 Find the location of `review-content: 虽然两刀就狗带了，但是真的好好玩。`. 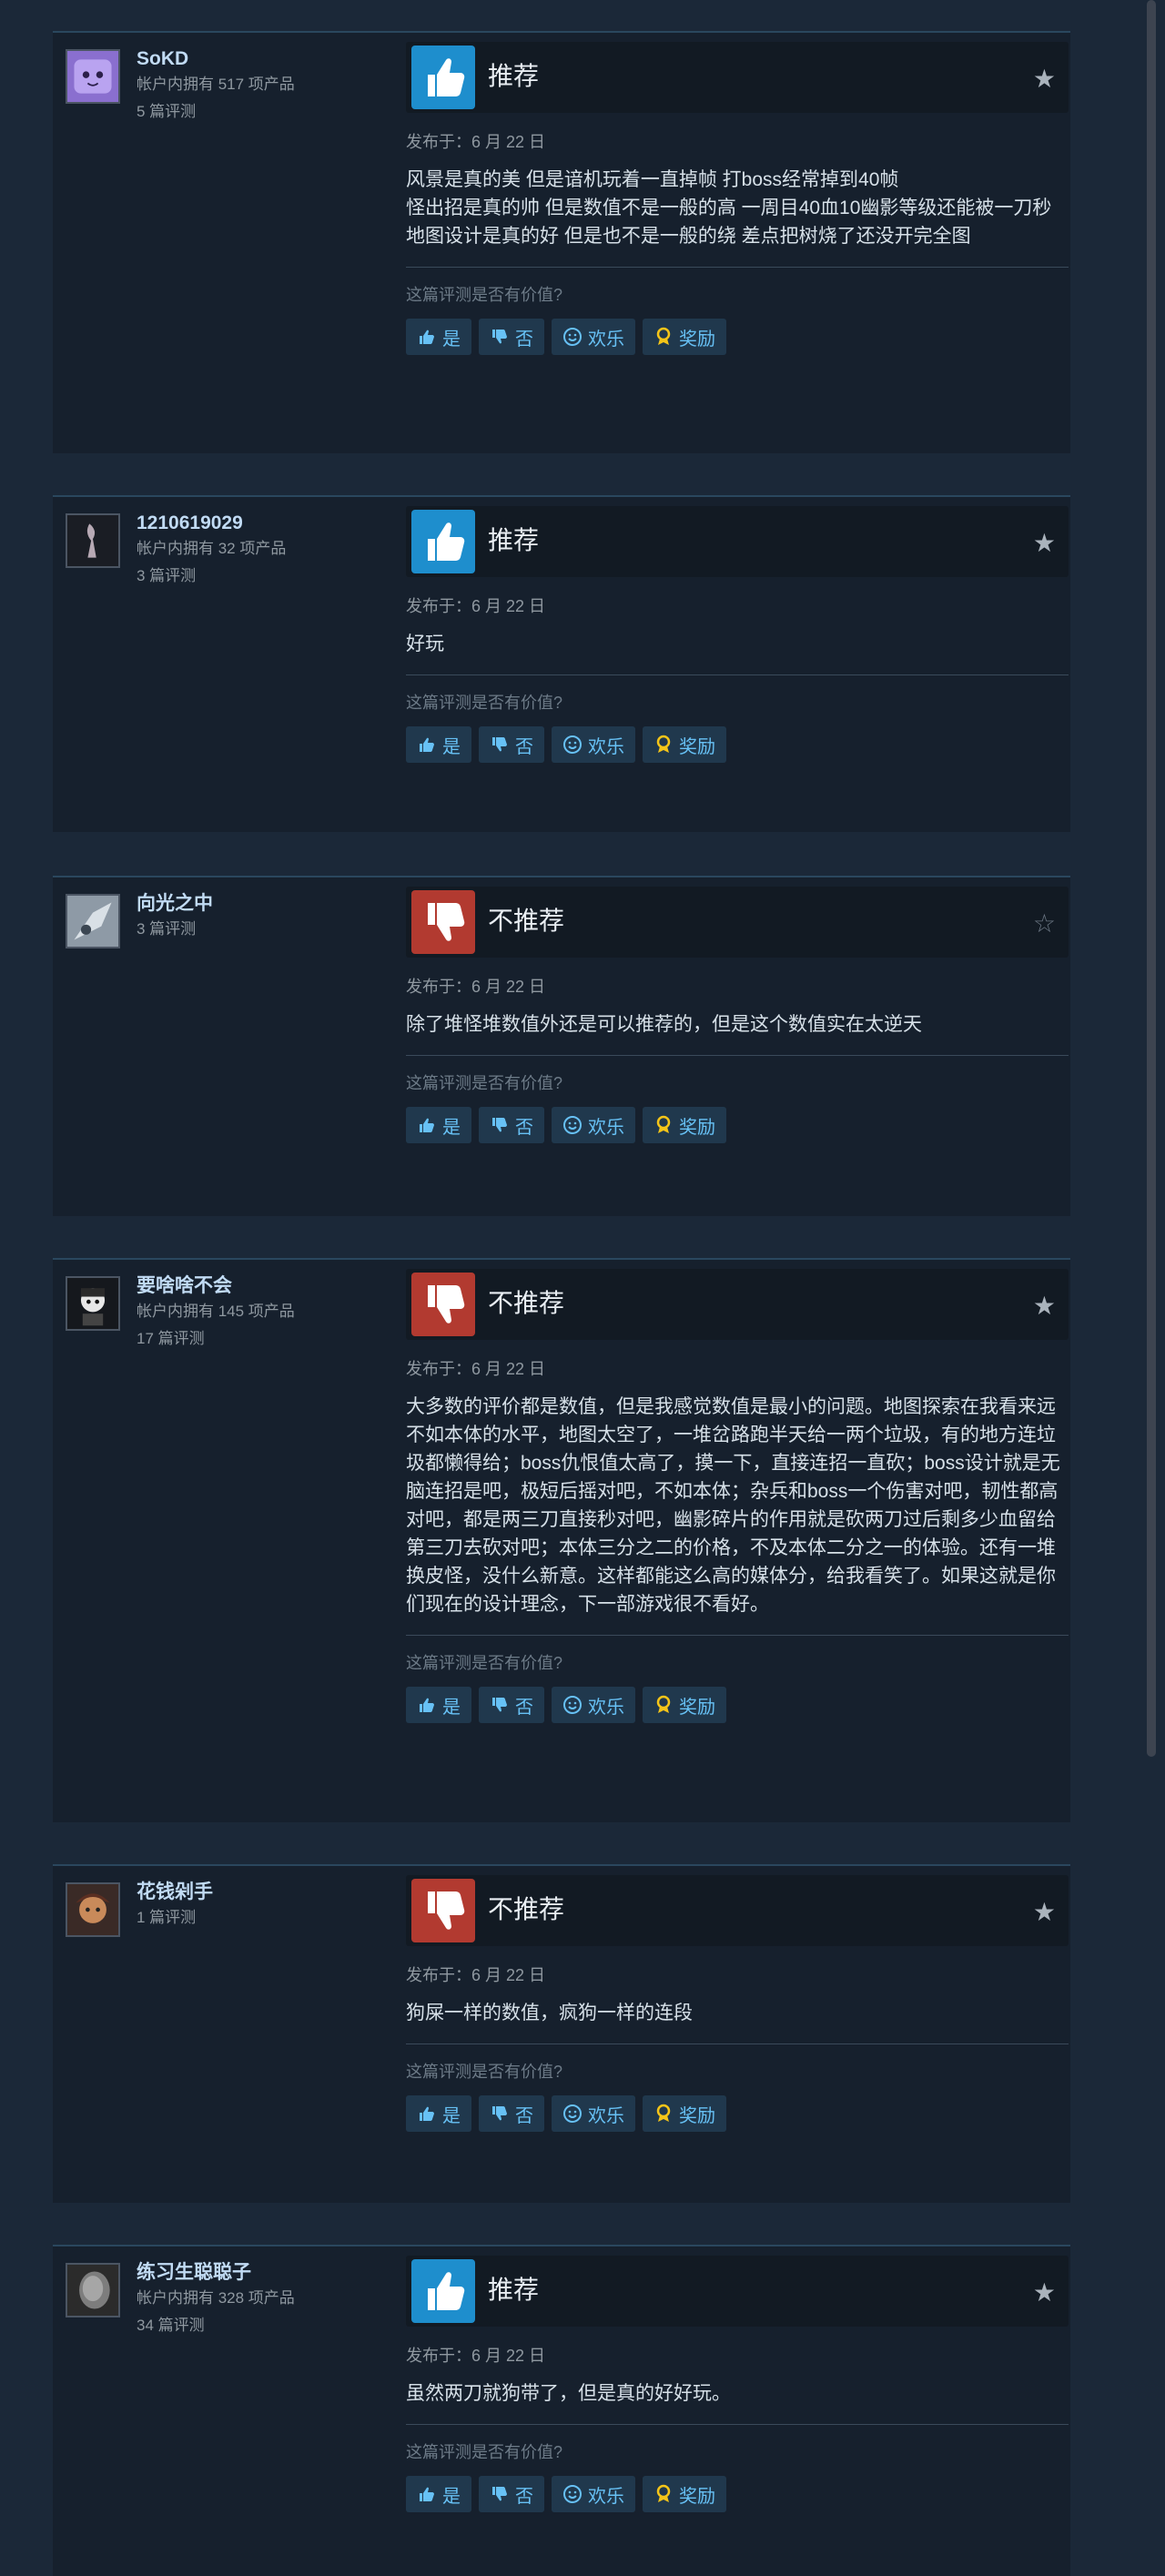

review-content: 虽然两刀就狗带了，但是真的好好玩。 is located at coordinates (568, 2393).